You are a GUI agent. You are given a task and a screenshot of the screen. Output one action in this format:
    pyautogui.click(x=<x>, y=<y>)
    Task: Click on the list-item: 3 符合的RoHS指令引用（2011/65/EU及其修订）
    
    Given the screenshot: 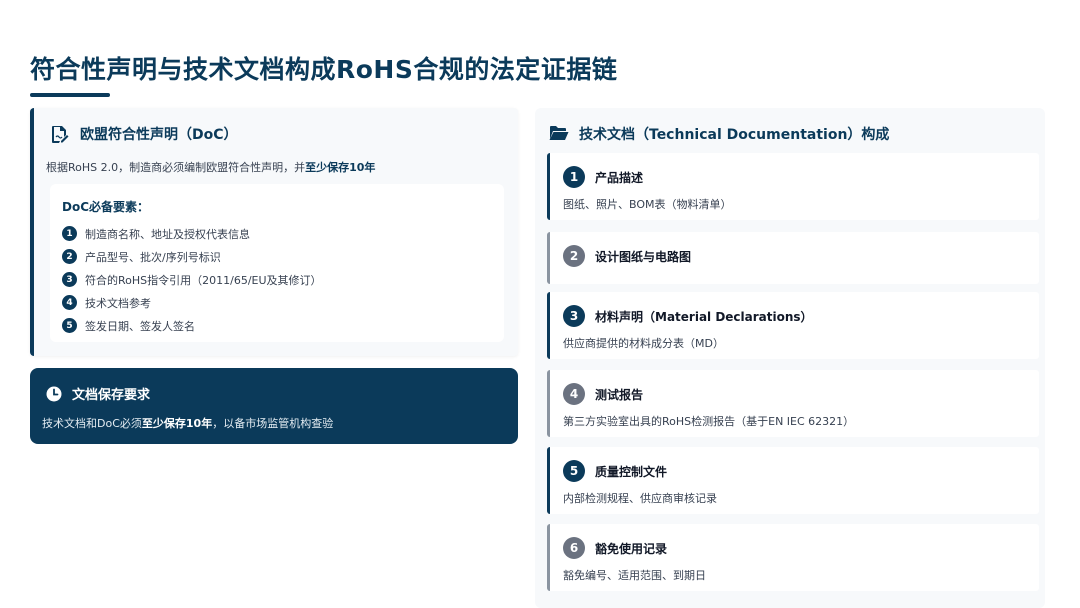 What is the action you would take?
    pyautogui.click(x=192, y=279)
    